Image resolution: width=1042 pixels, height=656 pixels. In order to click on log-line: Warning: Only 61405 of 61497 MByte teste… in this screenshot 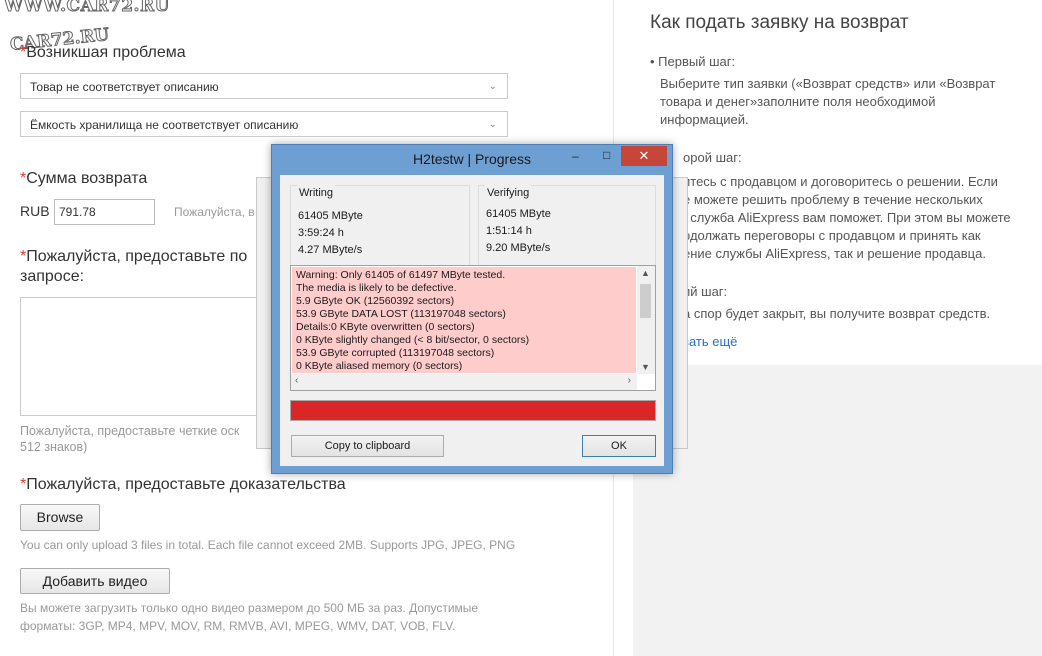, I will do `click(401, 275)`.